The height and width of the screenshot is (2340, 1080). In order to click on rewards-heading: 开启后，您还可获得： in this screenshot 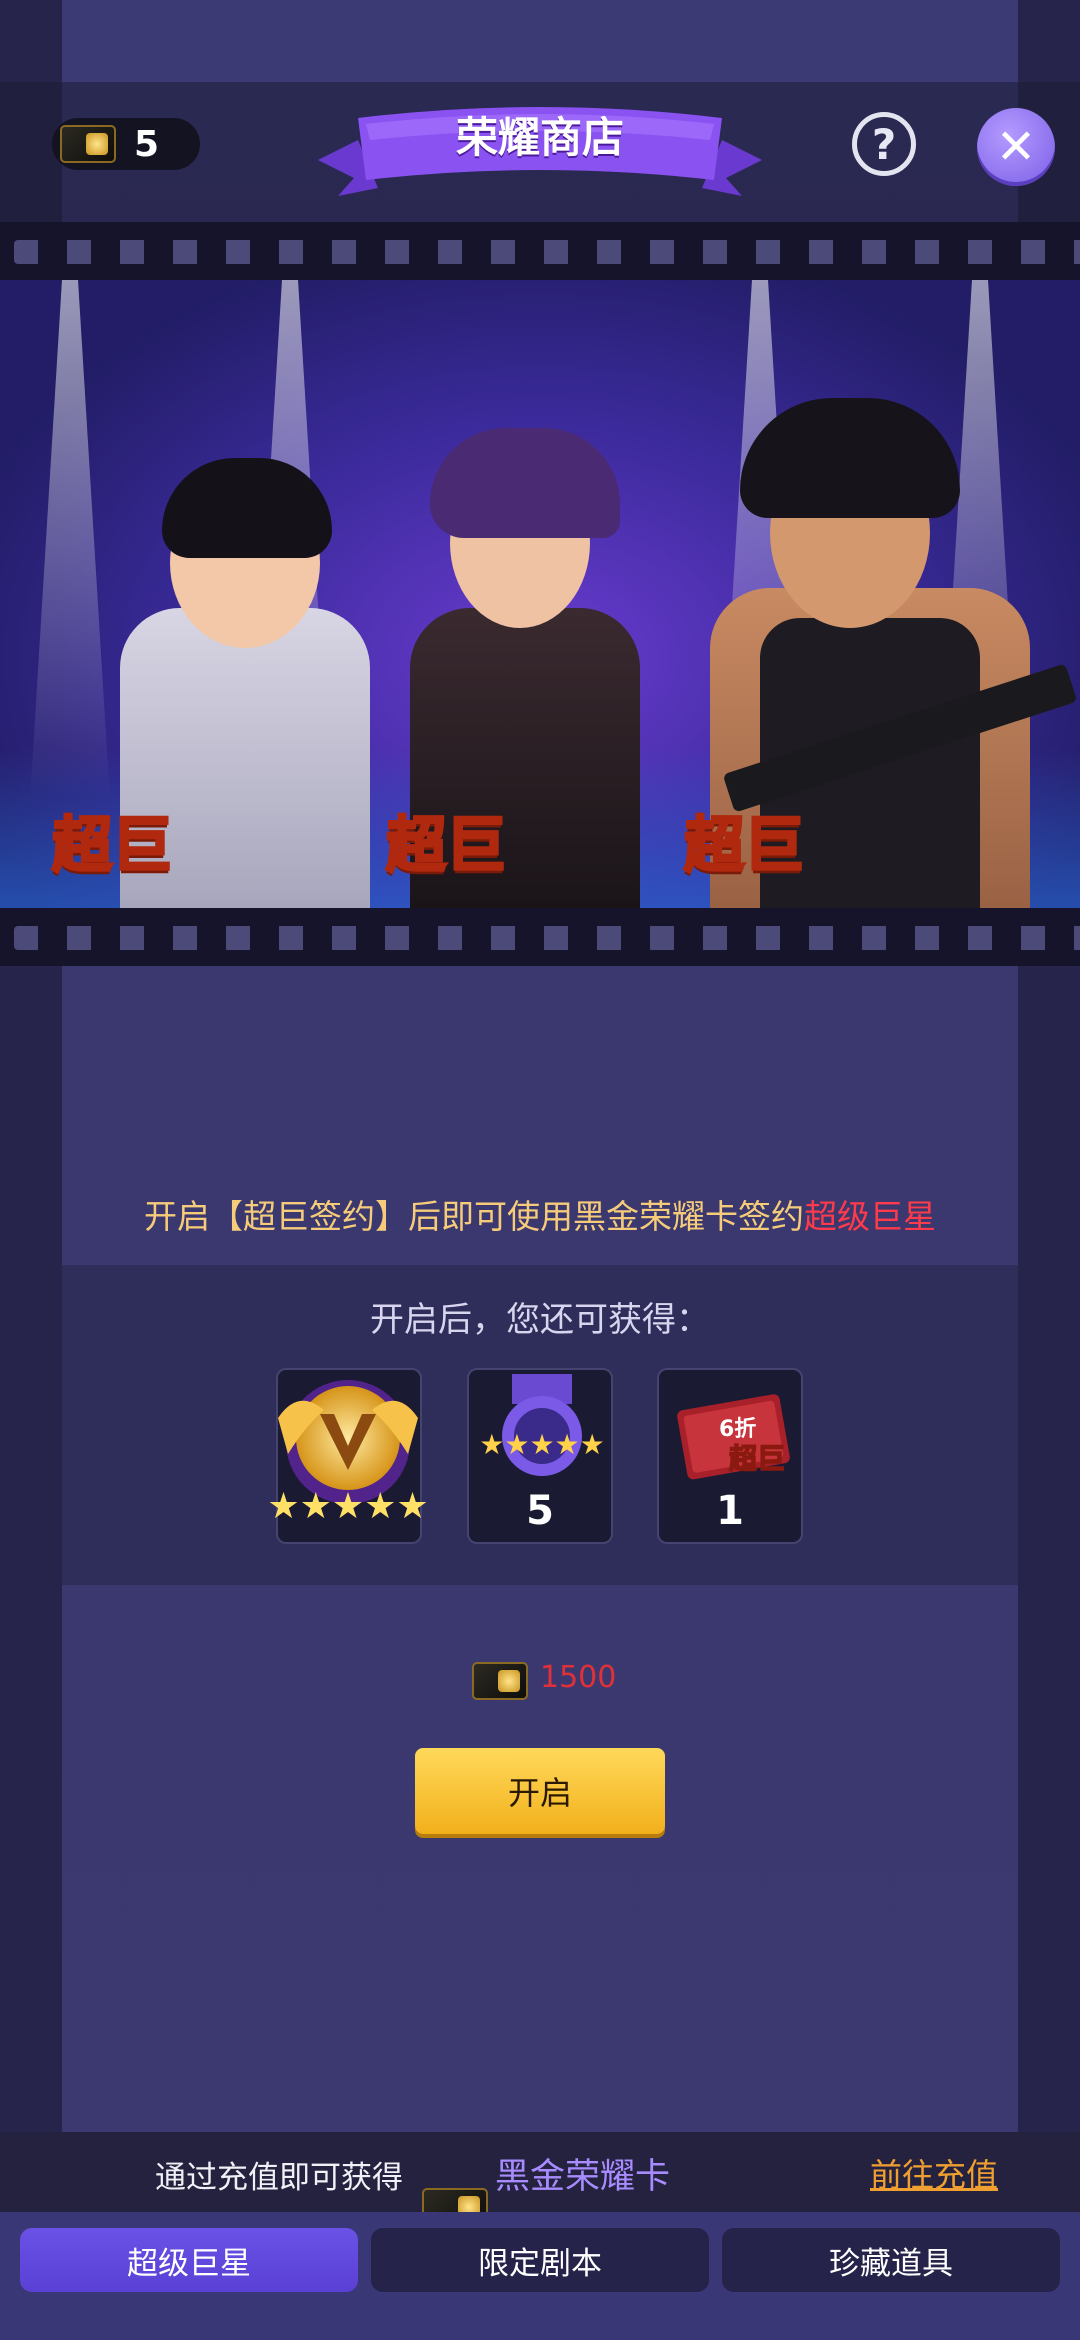, I will do `click(540, 1320)`.